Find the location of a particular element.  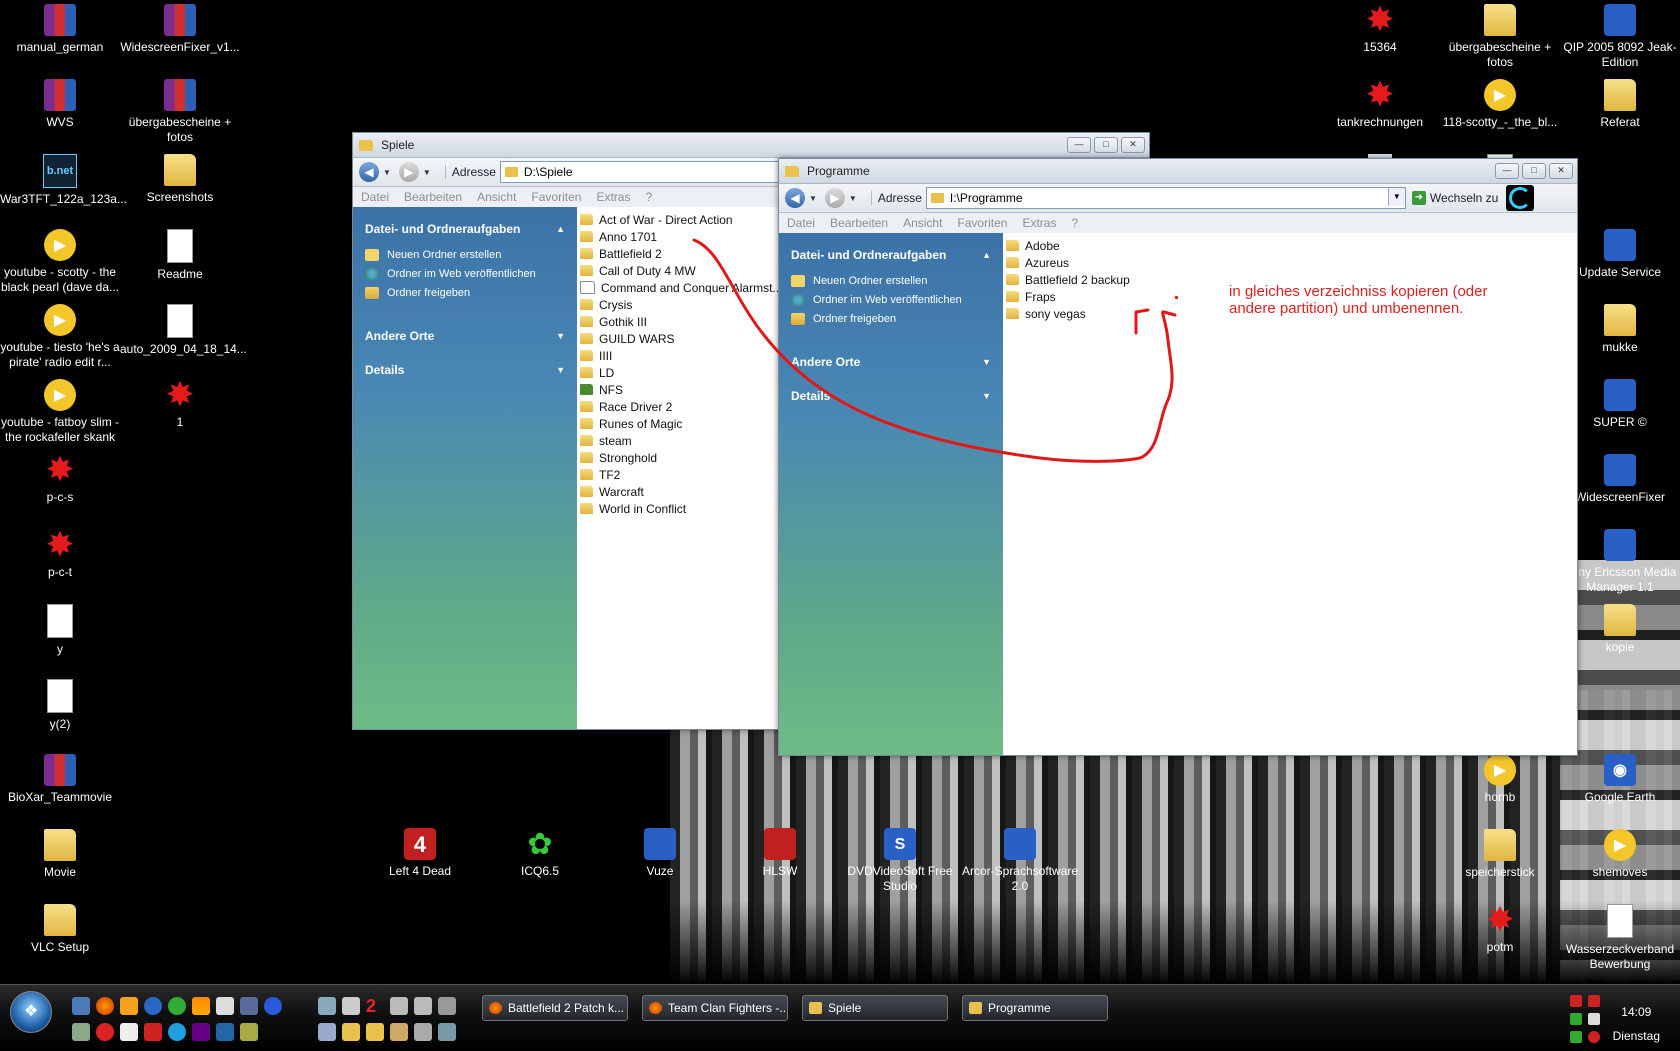

task-publish-web: Ordner im Web veröffentlichen is located at coordinates (891, 299).